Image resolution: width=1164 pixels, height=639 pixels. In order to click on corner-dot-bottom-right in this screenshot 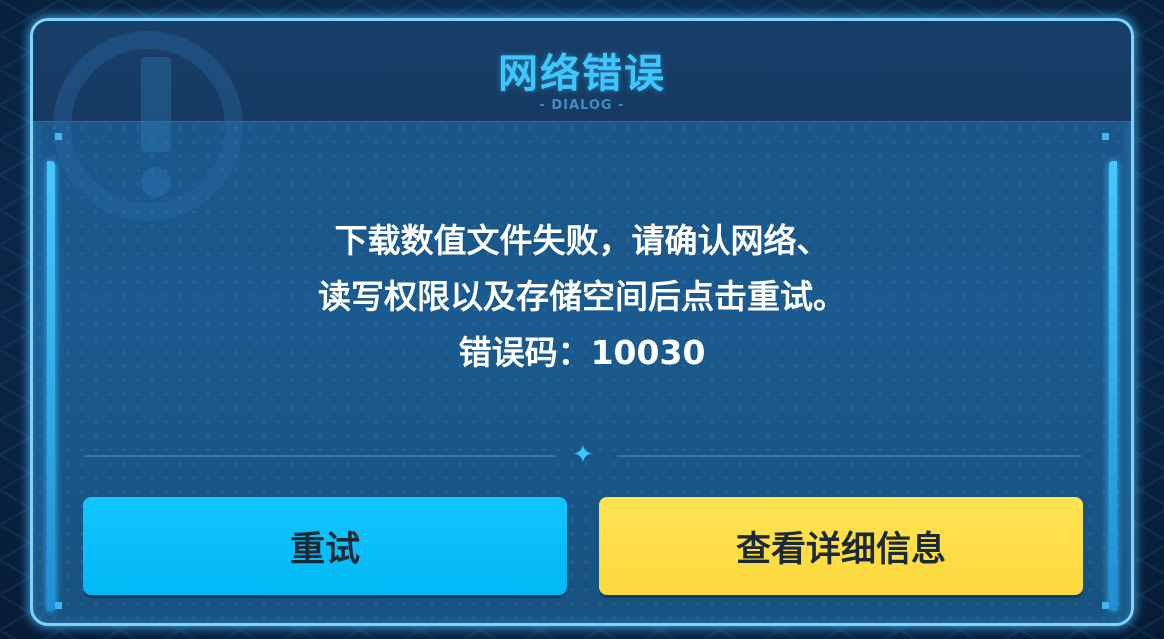, I will do `click(1105, 605)`.